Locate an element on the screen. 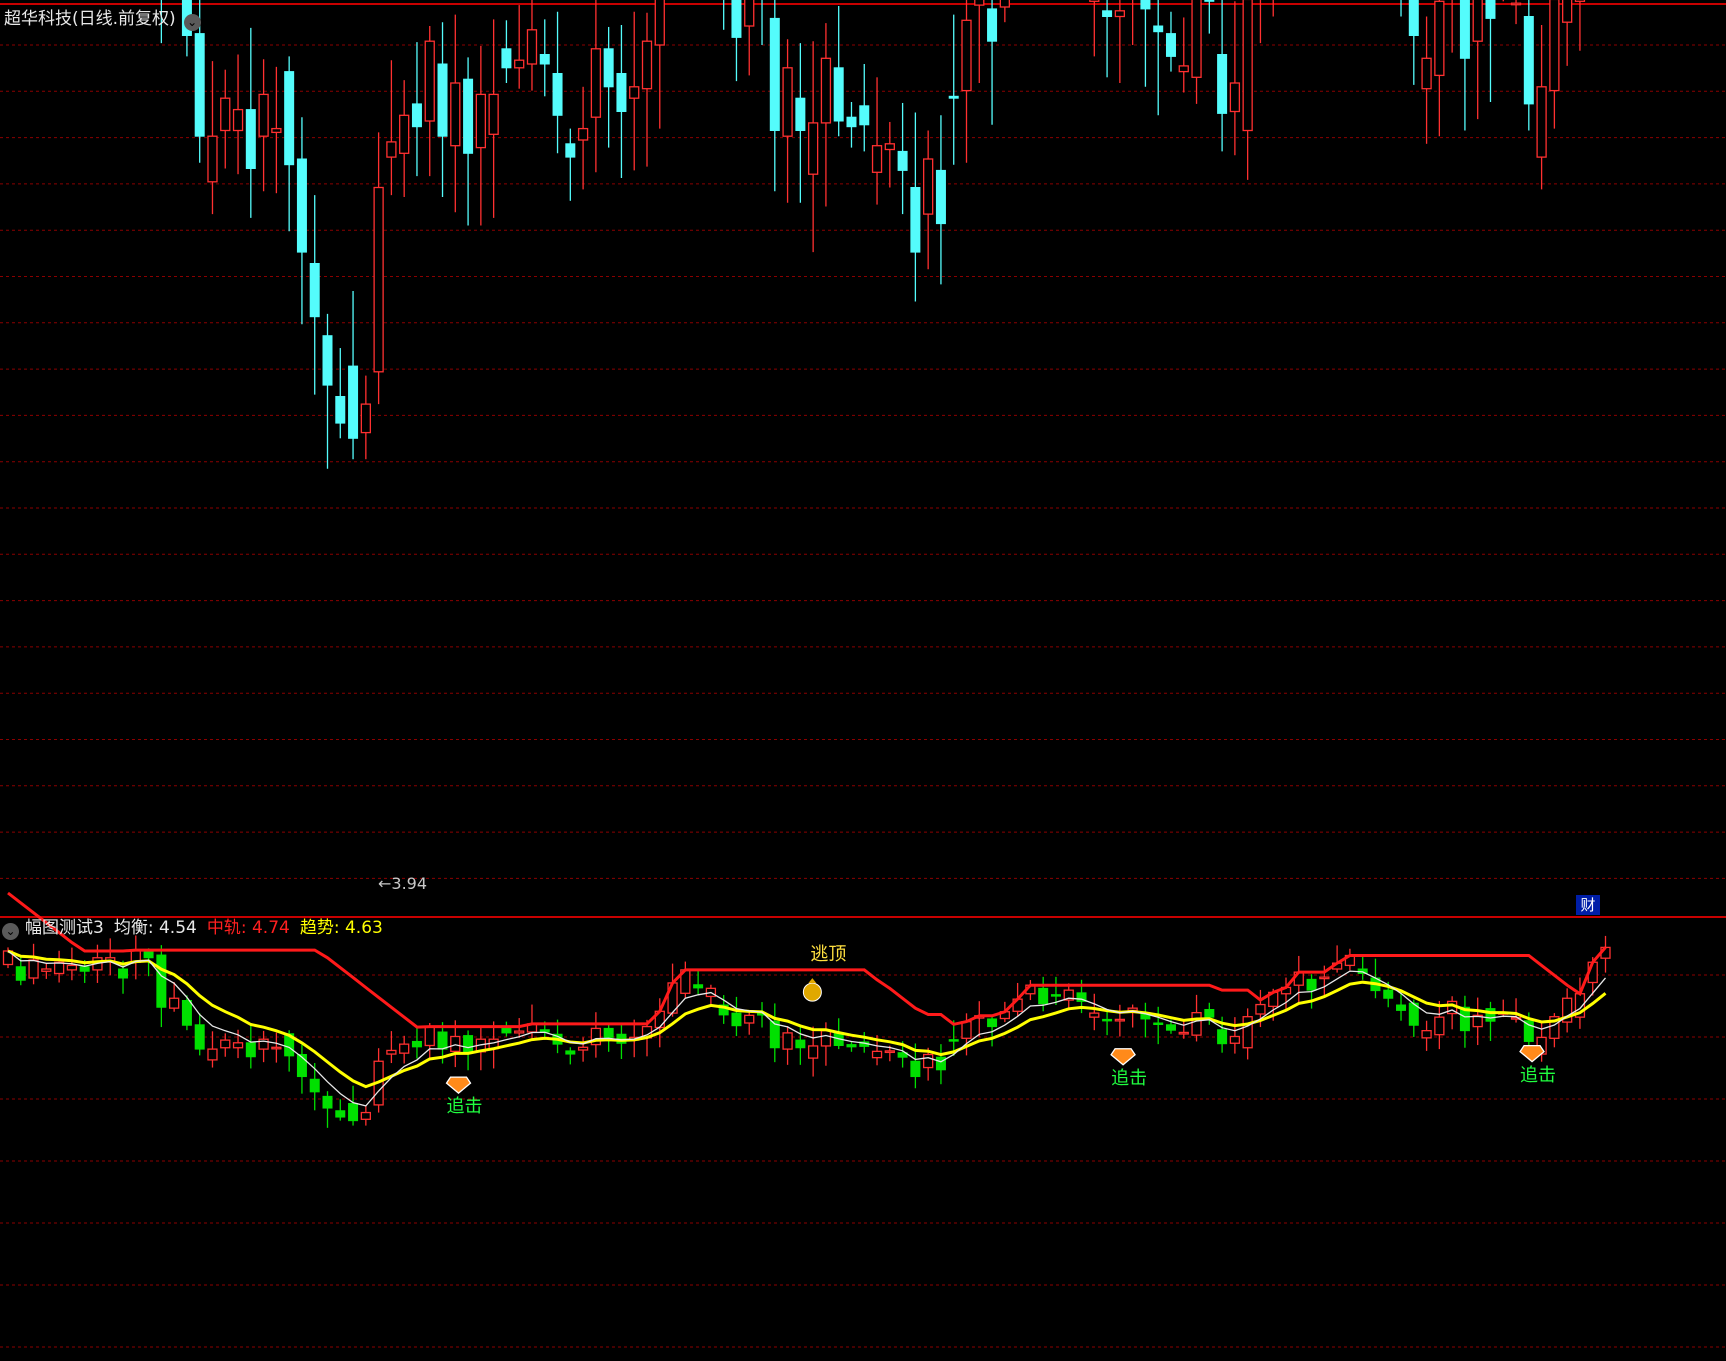 This screenshot has height=1361, width=1726. low-price-label: ←3.94 is located at coordinates (403, 883).